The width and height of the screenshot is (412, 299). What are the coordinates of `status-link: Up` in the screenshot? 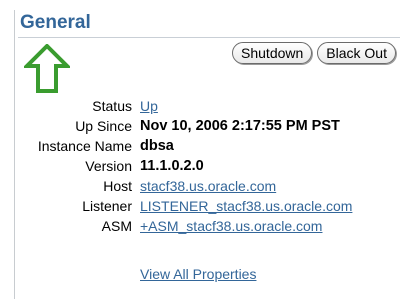 It's located at (149, 106).